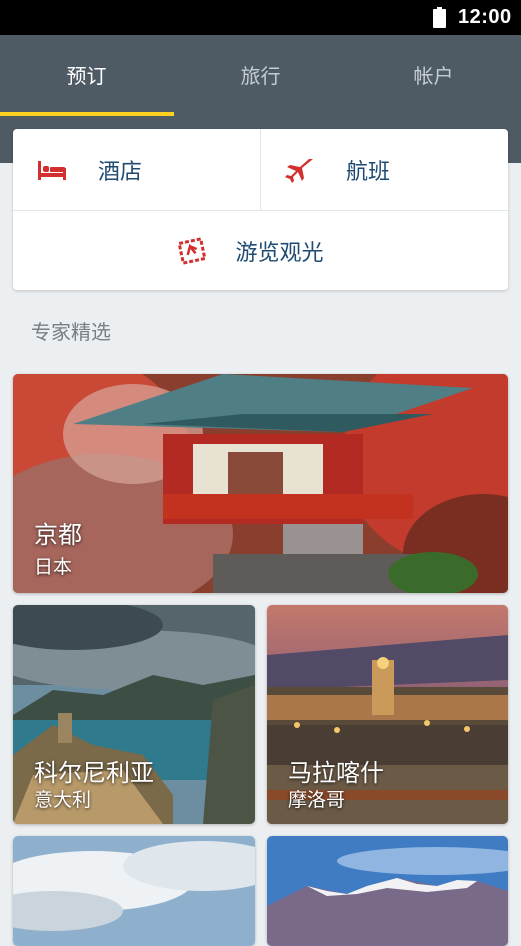 This screenshot has width=521, height=946. Describe the element at coordinates (433, 76) in the screenshot. I see `tab-account: 帐户` at that location.